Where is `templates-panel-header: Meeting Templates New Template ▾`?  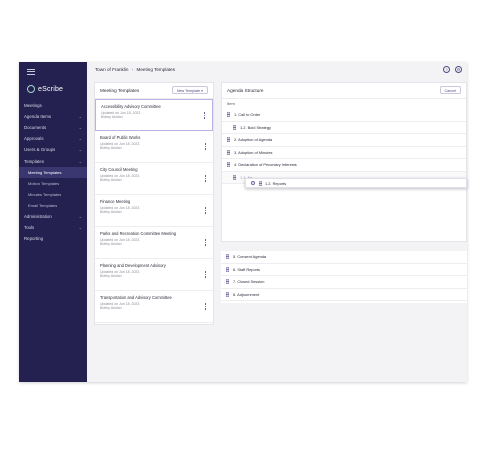
templates-panel-header: Meeting Templates New Template ▾ is located at coordinates (154, 91).